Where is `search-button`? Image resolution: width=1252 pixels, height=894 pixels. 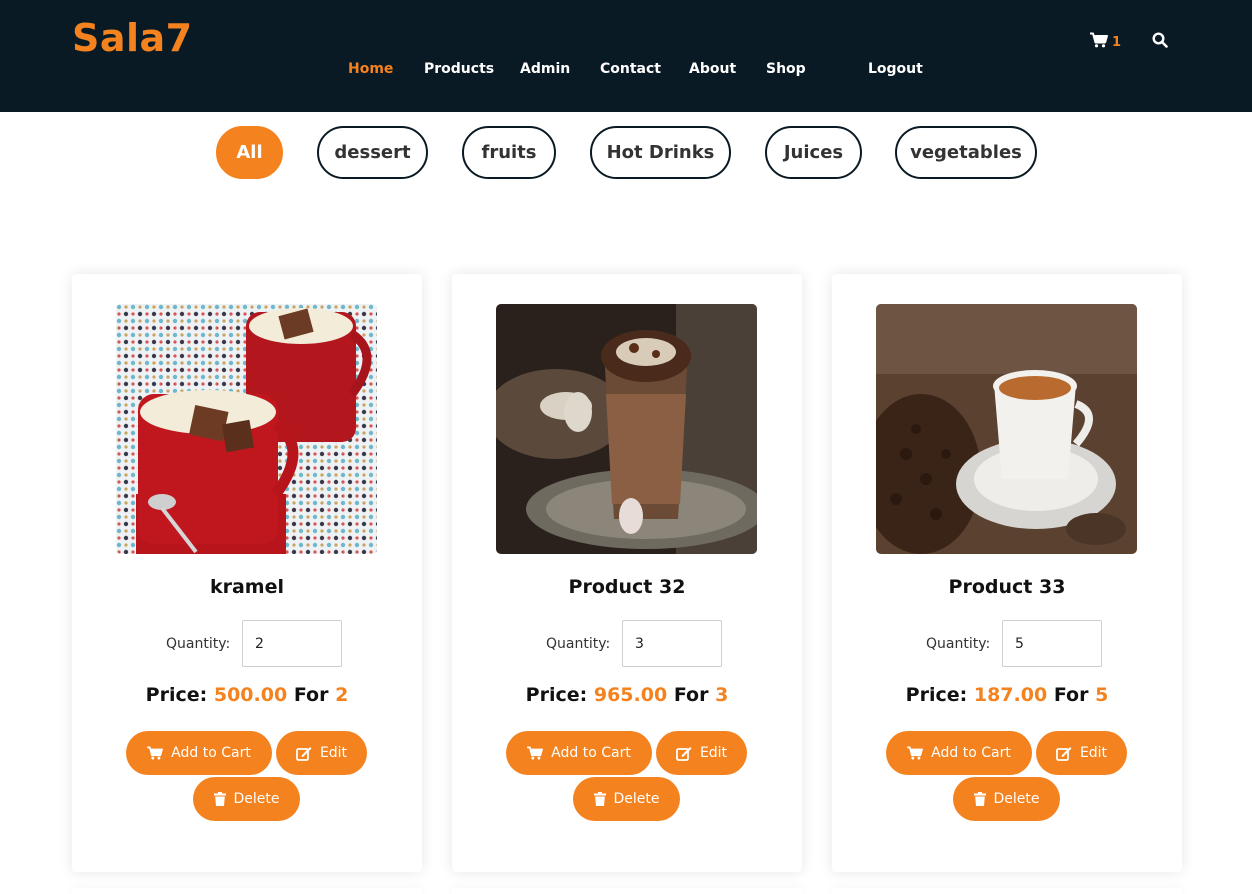 search-button is located at coordinates (1160, 42).